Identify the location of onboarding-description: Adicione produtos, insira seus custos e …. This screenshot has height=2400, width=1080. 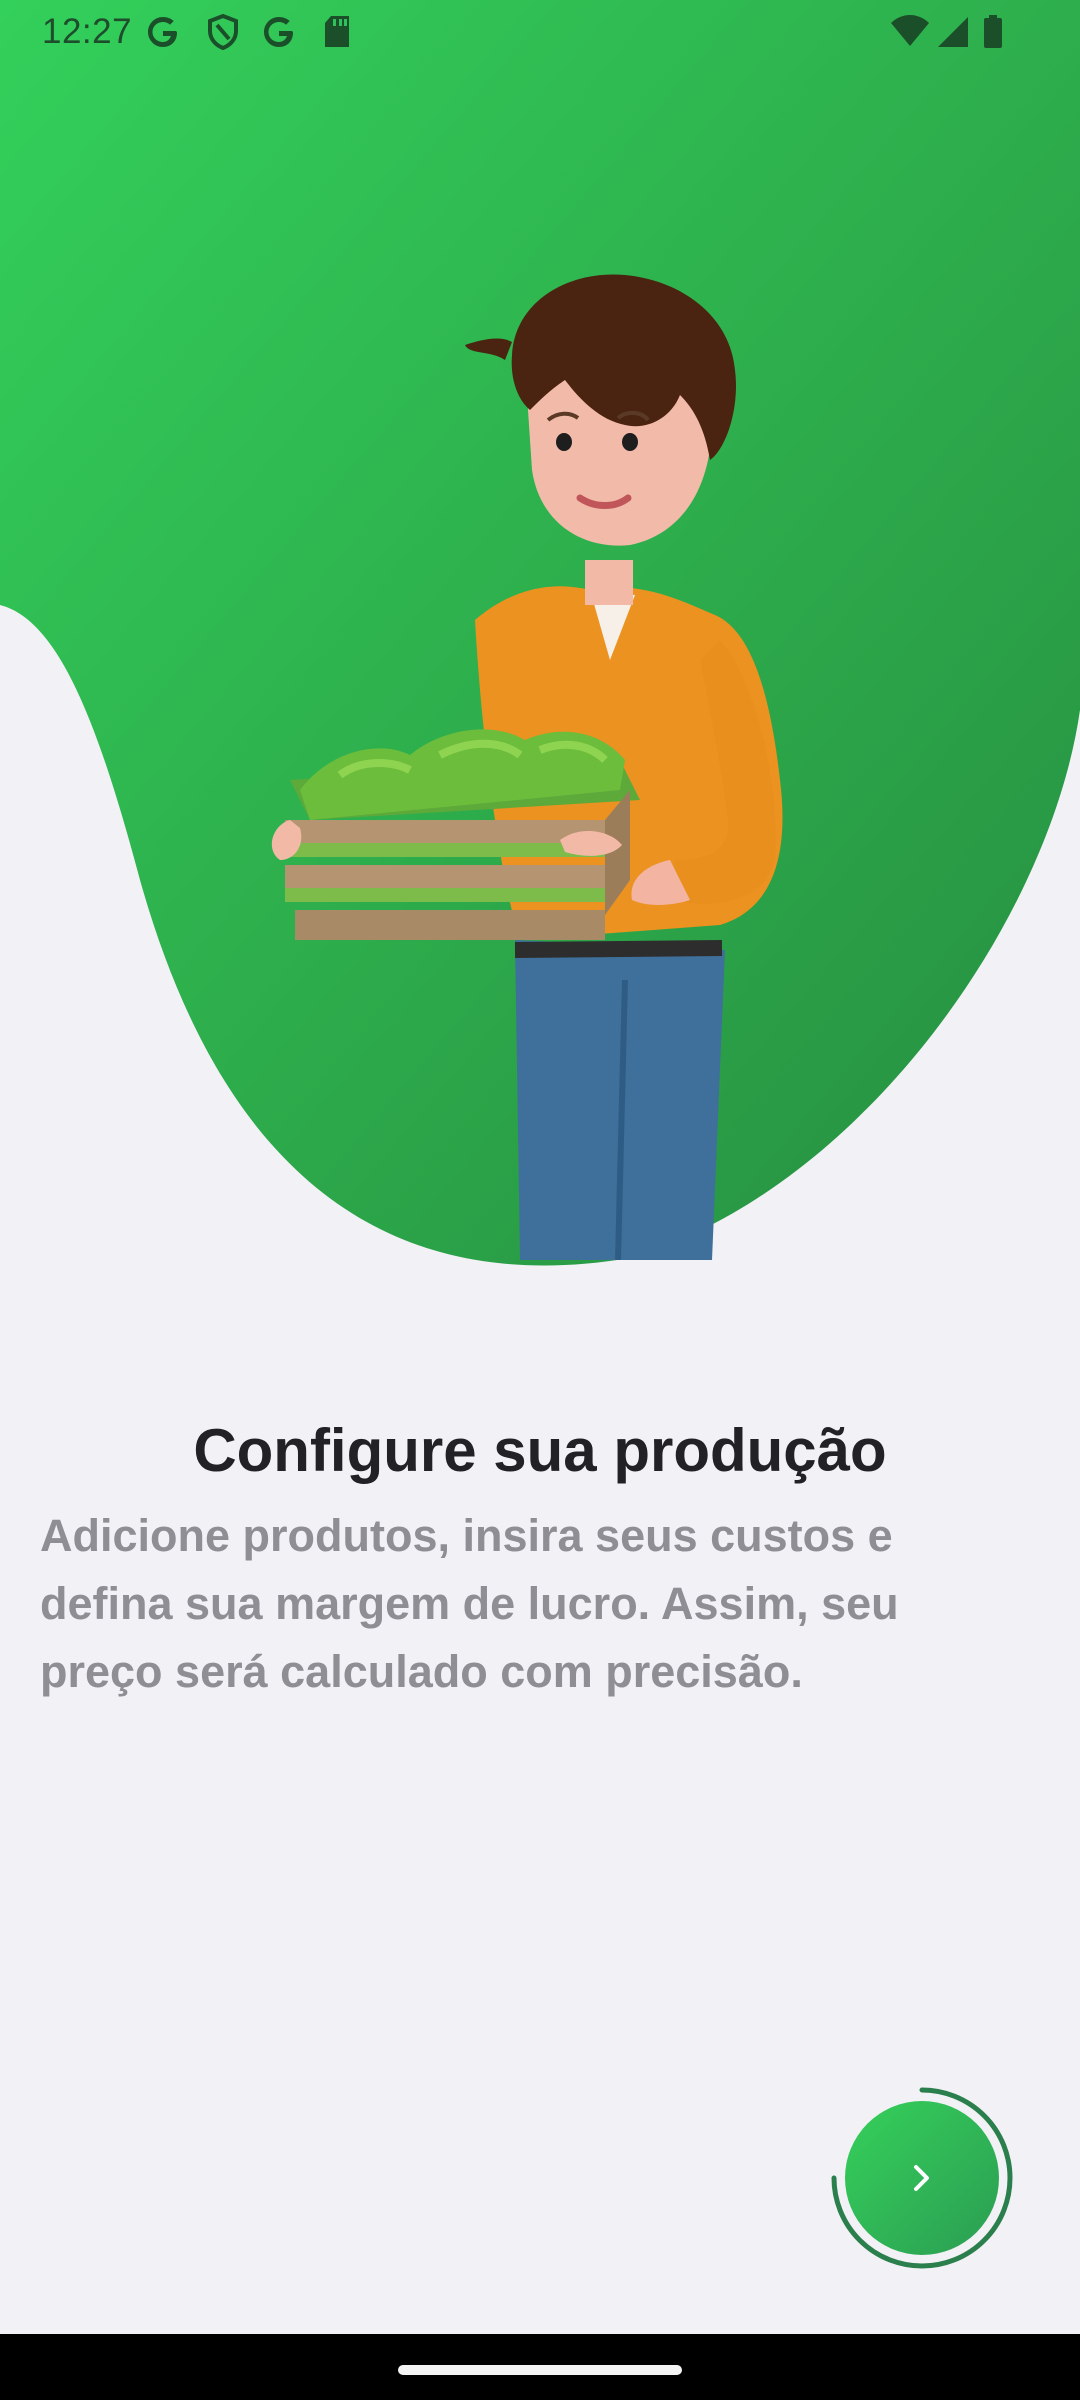
(469, 1603).